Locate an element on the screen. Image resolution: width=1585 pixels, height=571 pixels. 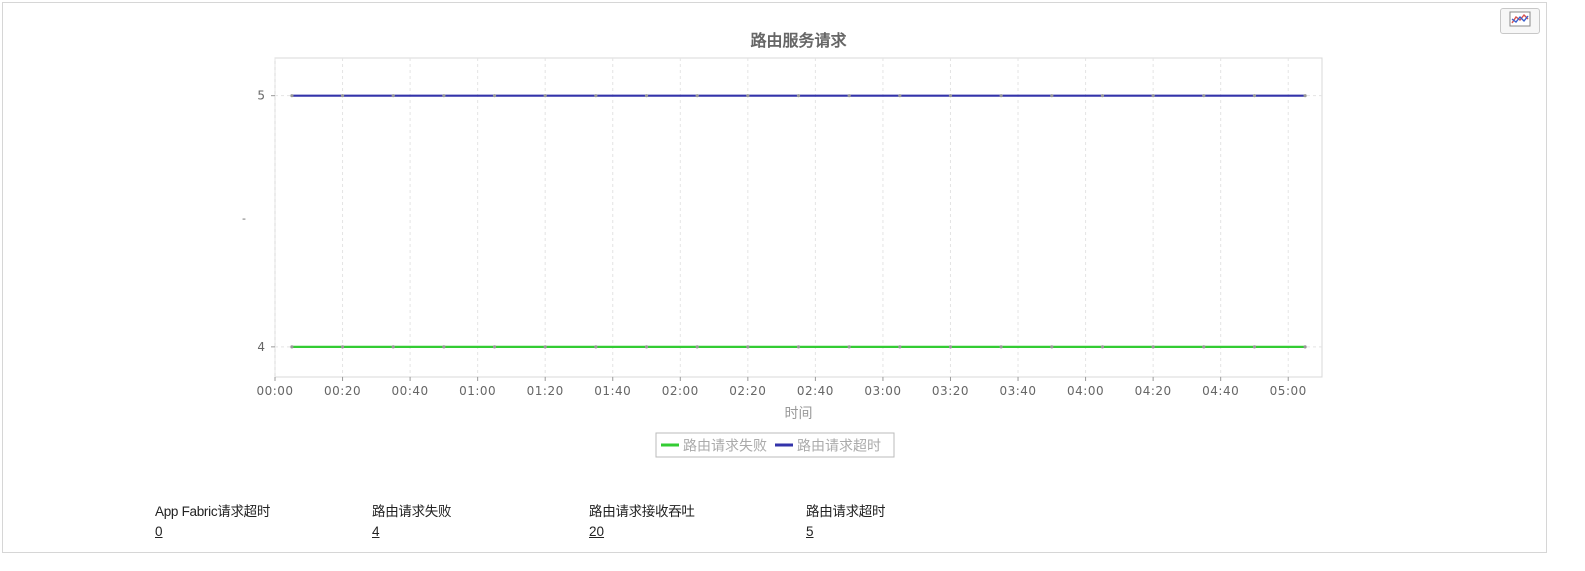
line-chart-icon is located at coordinates (1520, 21).